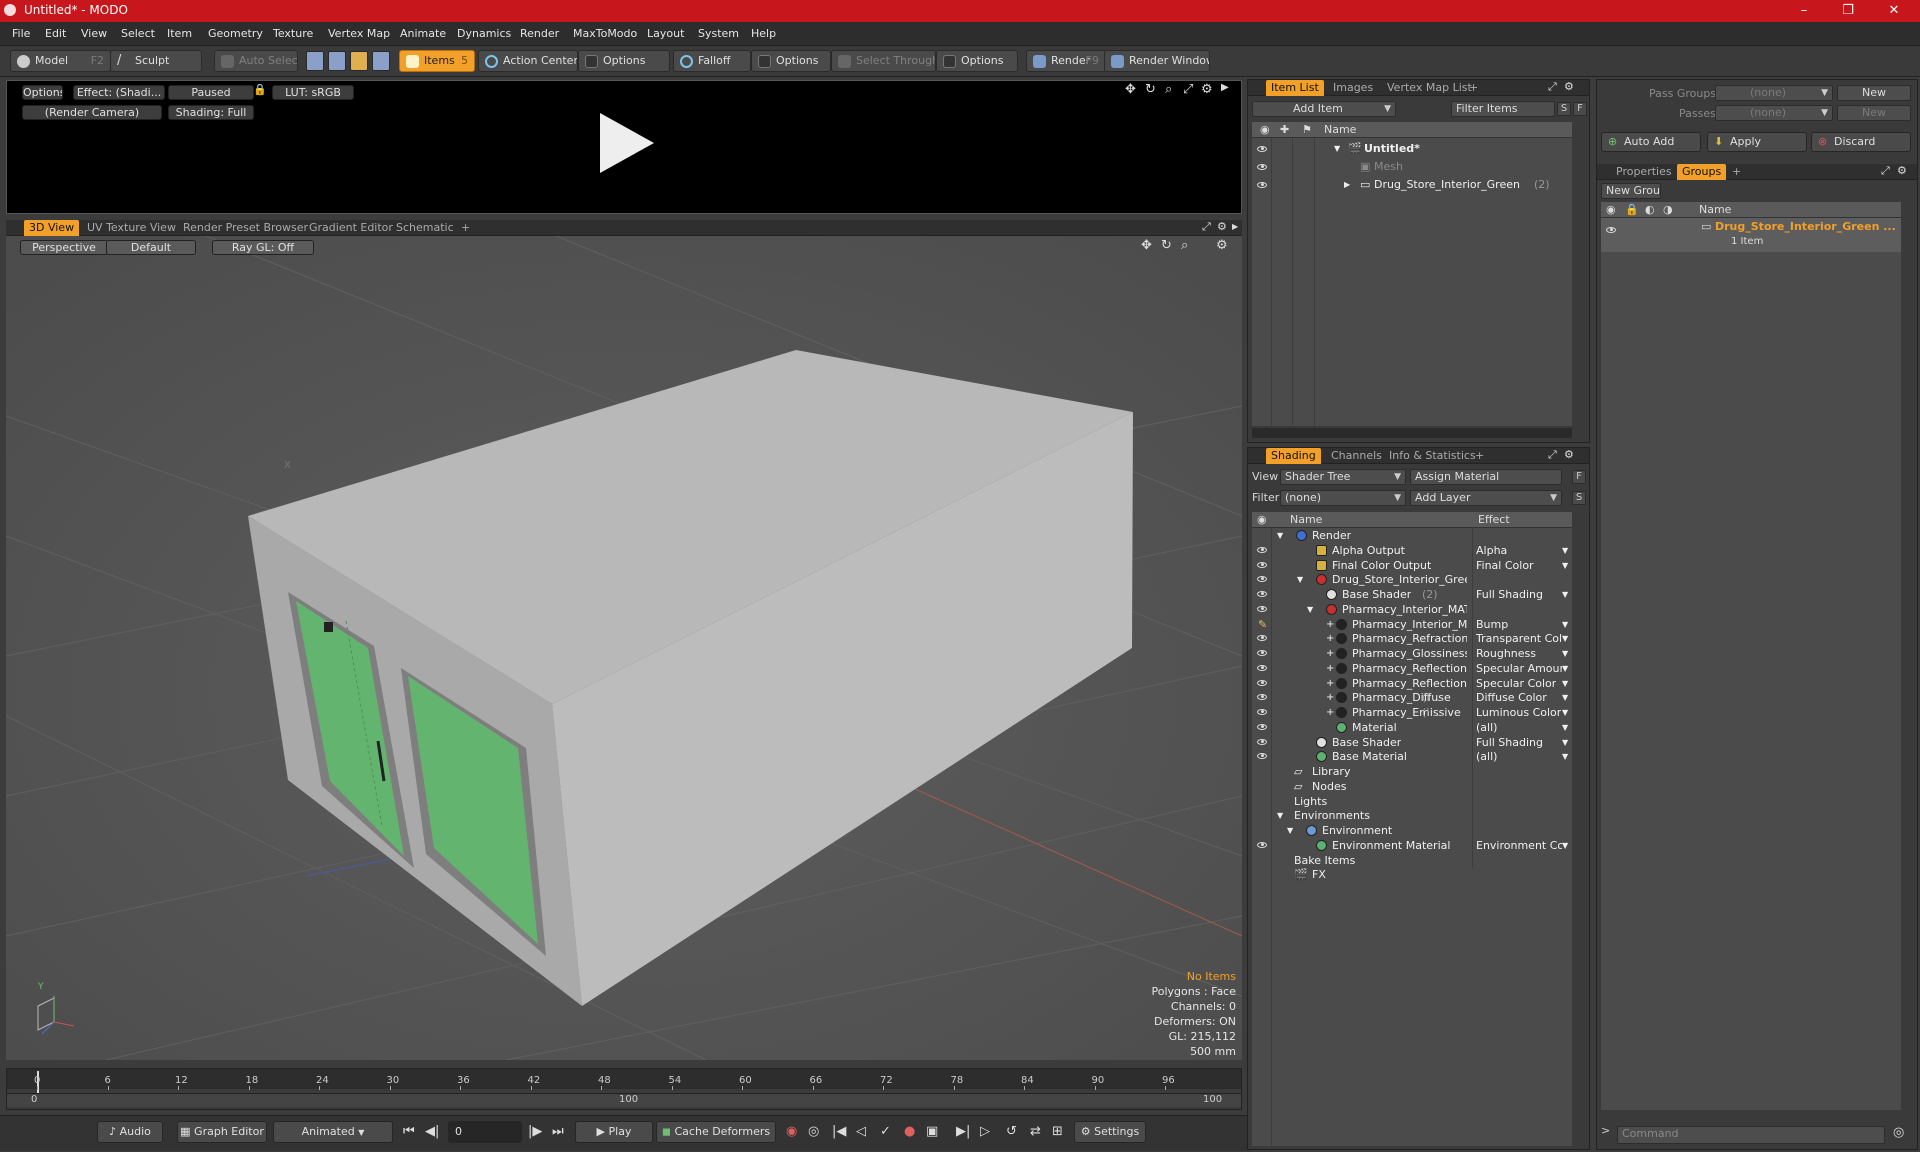 The height and width of the screenshot is (1152, 1920). I want to click on tab-3d-view: 3D View, so click(52, 228).